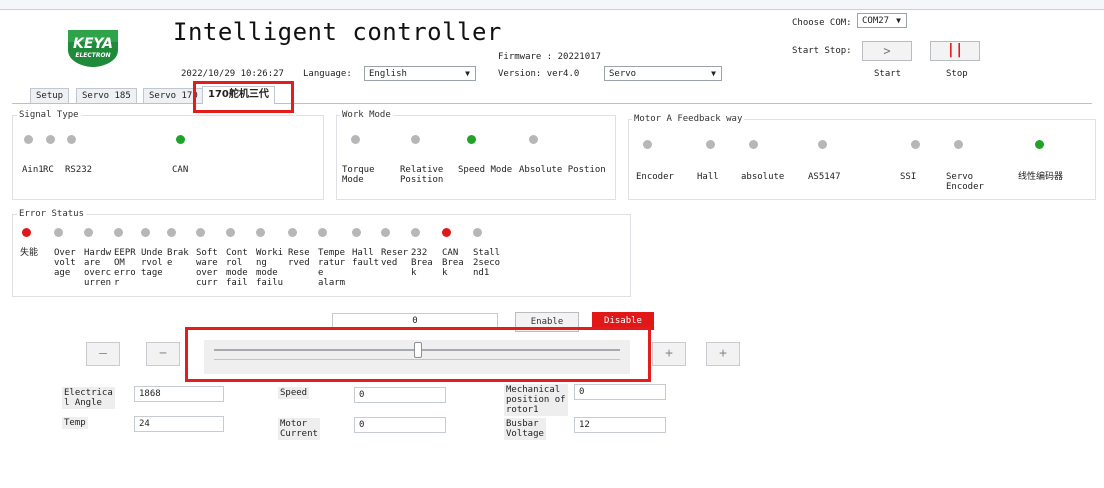  What do you see at coordinates (418, 354) in the screenshot?
I see `highlight-box-slider` at bounding box center [418, 354].